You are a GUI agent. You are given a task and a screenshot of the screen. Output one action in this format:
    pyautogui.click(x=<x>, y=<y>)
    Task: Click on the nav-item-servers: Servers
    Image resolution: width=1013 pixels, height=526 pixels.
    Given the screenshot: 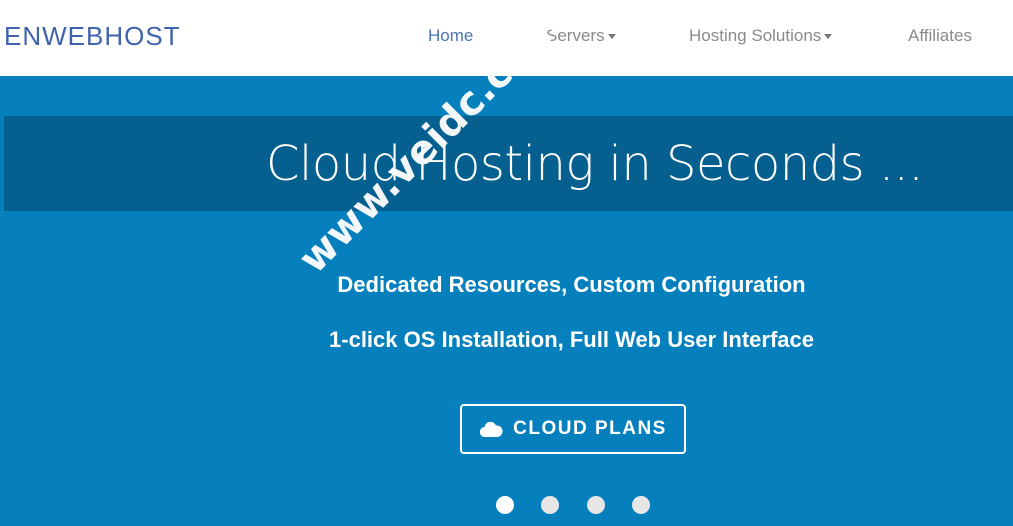 What is the action you would take?
    pyautogui.click(x=581, y=36)
    